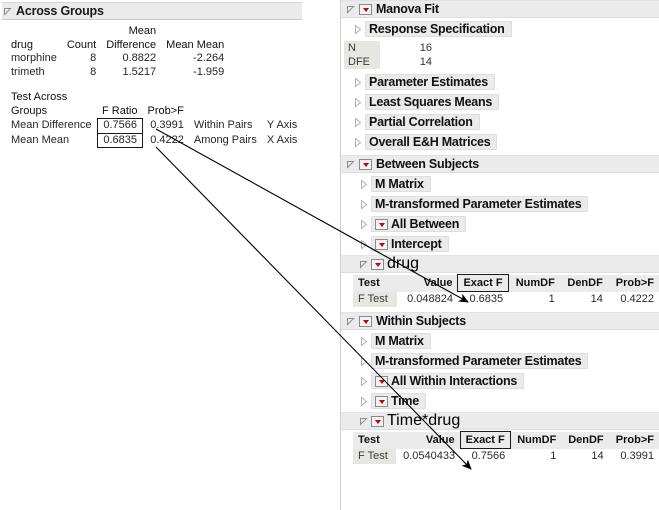 This screenshot has width=659, height=510. Describe the element at coordinates (117, 46) in the screenshot. I see `means-header-row: drug Count Difference Mean Mean` at that location.